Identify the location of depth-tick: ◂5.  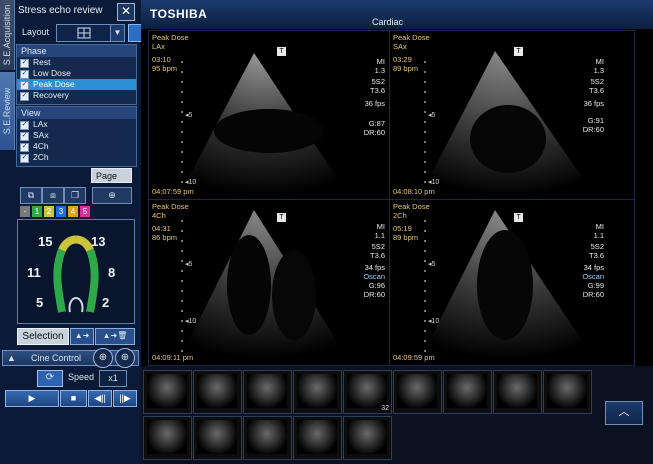
(189, 115).